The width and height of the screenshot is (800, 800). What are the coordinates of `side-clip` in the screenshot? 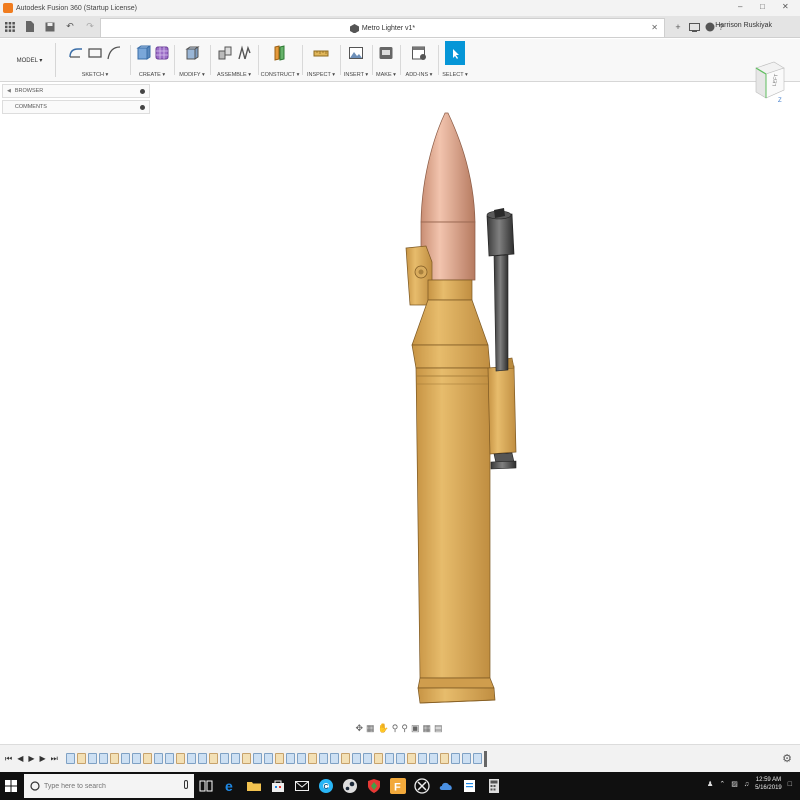 It's located at (502, 406).